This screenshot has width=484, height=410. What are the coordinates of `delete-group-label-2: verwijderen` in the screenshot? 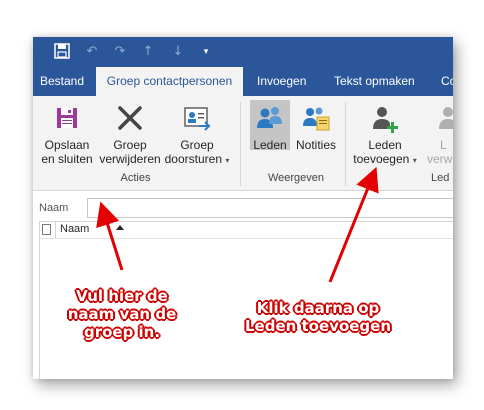 It's located at (130, 159).